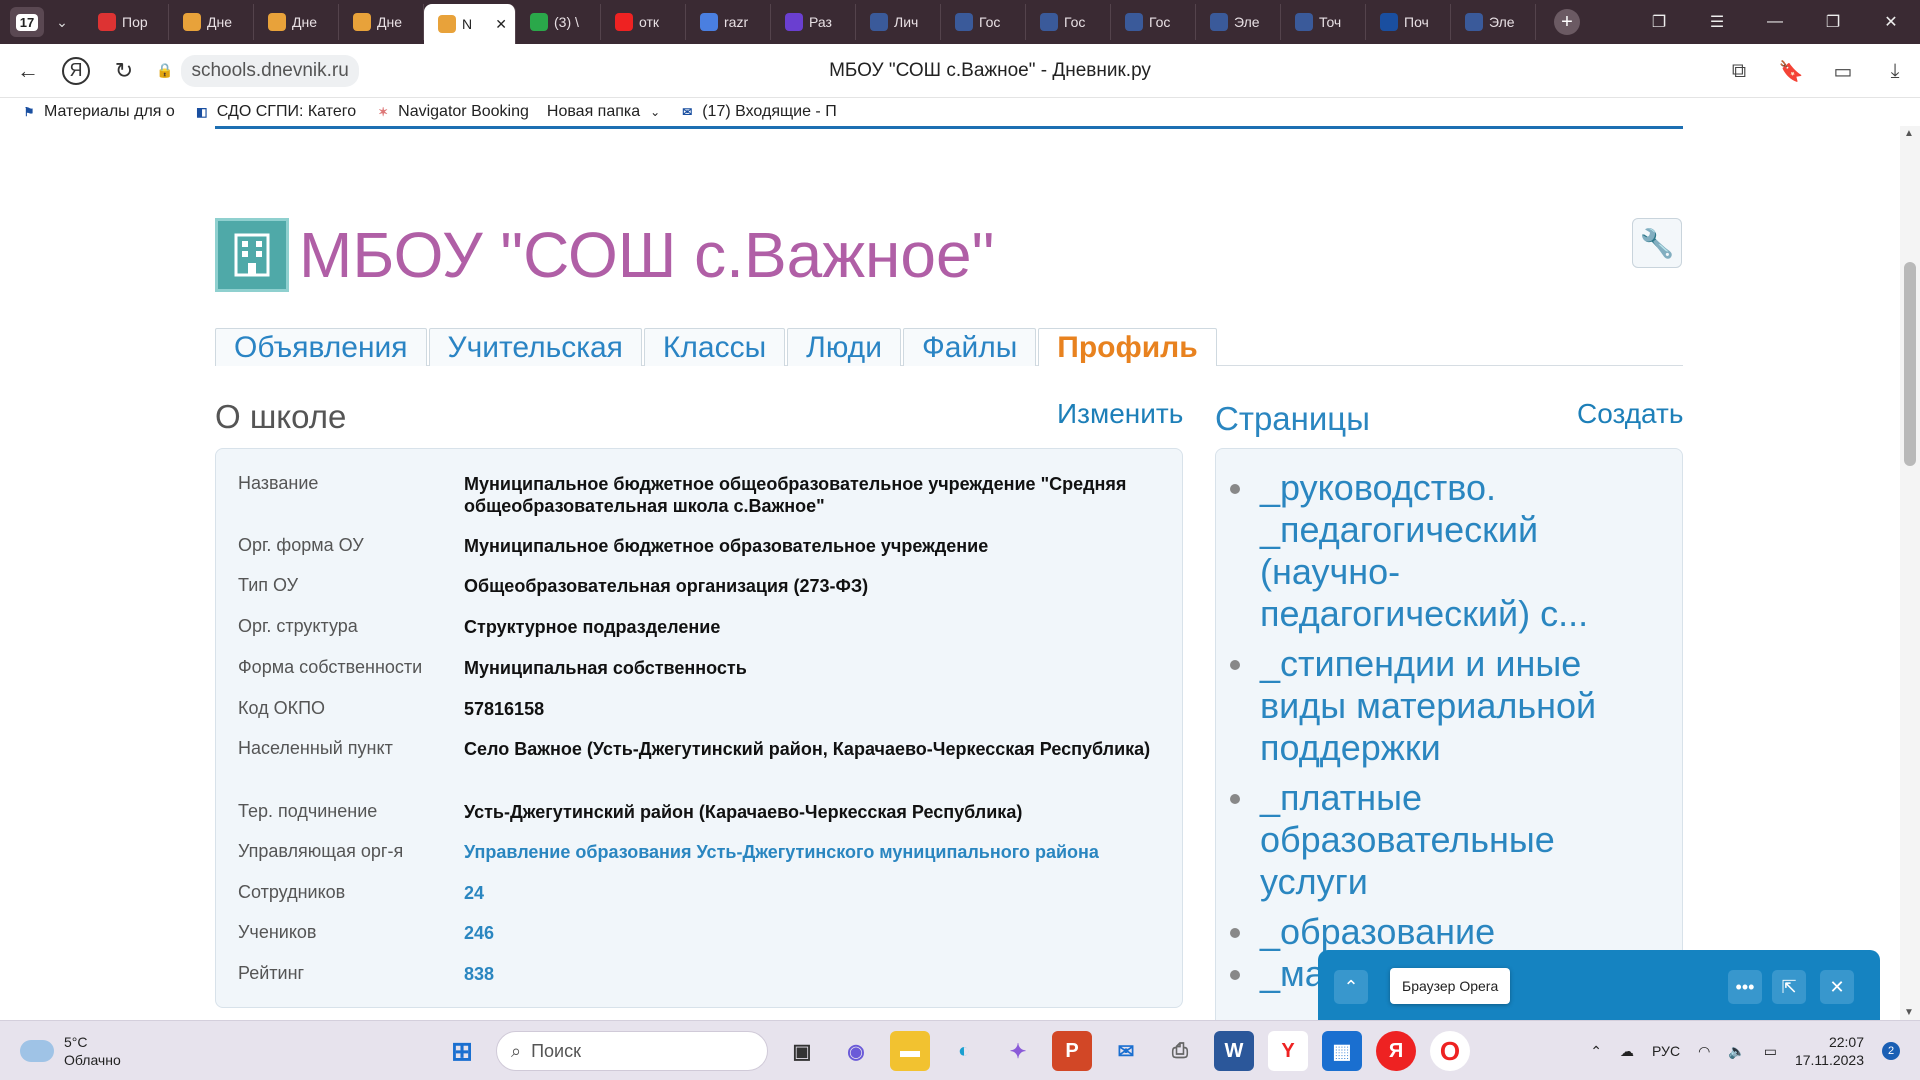 Image resolution: width=1920 pixels, height=1080 pixels. I want to click on bookmark-item: ⚑ Материалы для о, so click(97, 112).